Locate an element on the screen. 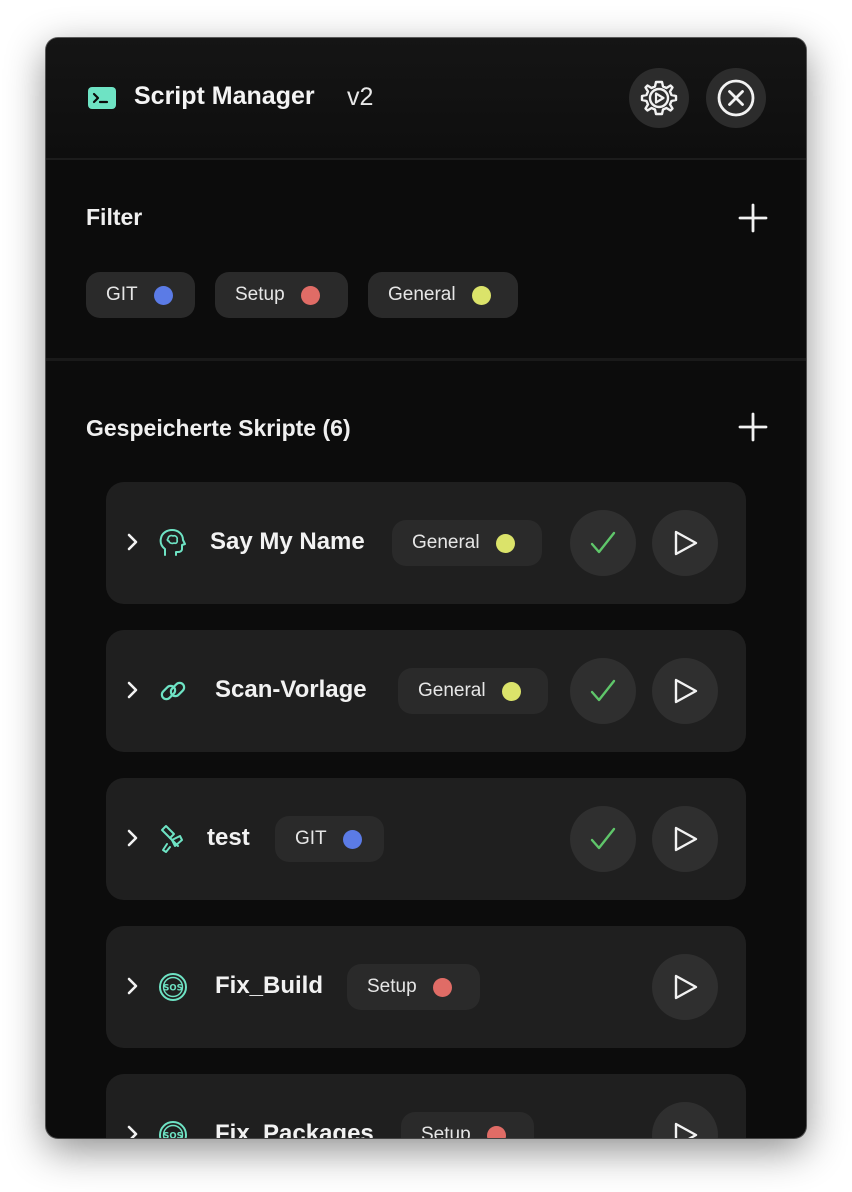  filter-tag-git: GIT is located at coordinates (140, 295).